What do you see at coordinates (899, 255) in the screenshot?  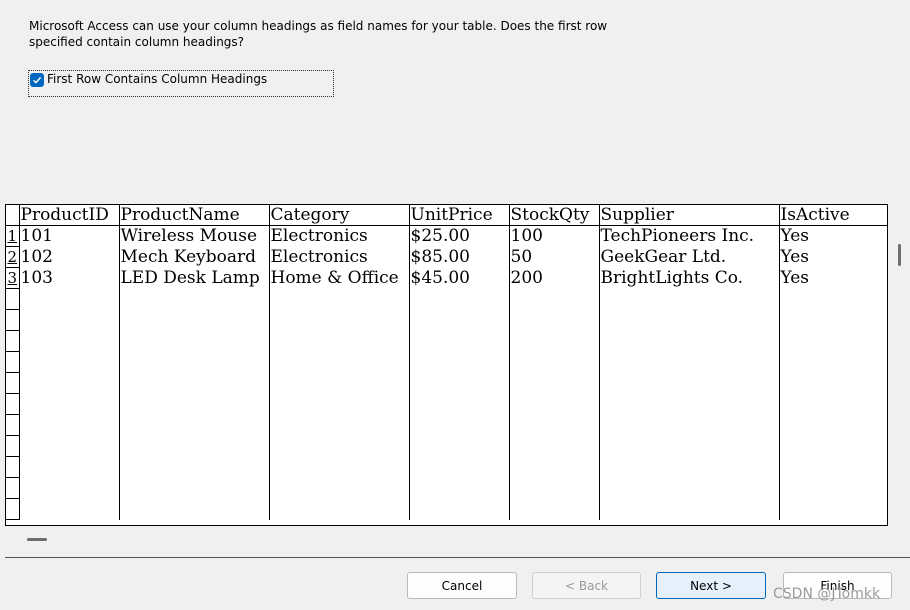 I see `vertical-scrollbar-thumb` at bounding box center [899, 255].